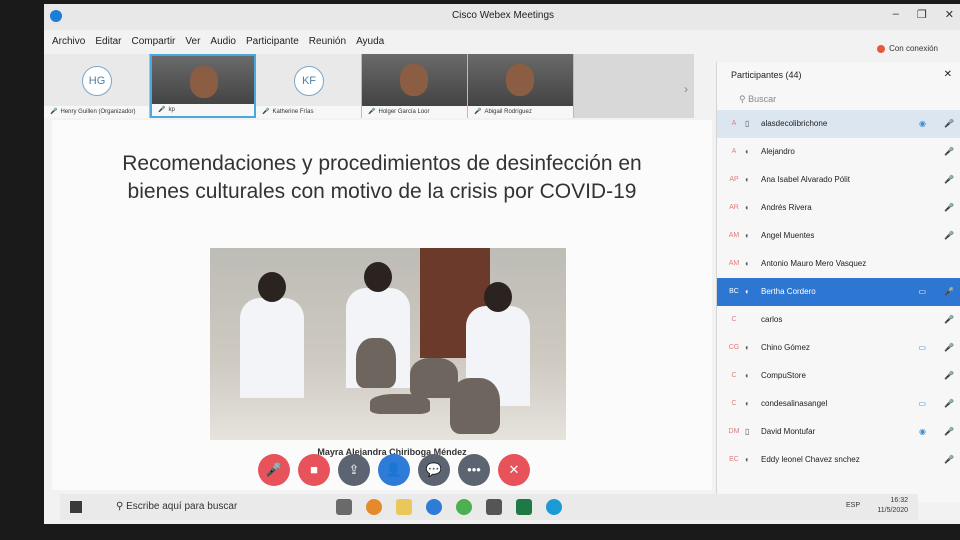  I want to click on chat-button: 💬, so click(434, 470).